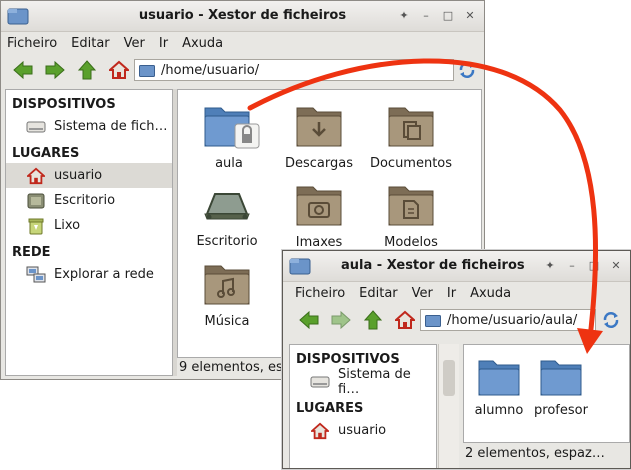  What do you see at coordinates (227, 321) in the screenshot?
I see `file-label: Música` at bounding box center [227, 321].